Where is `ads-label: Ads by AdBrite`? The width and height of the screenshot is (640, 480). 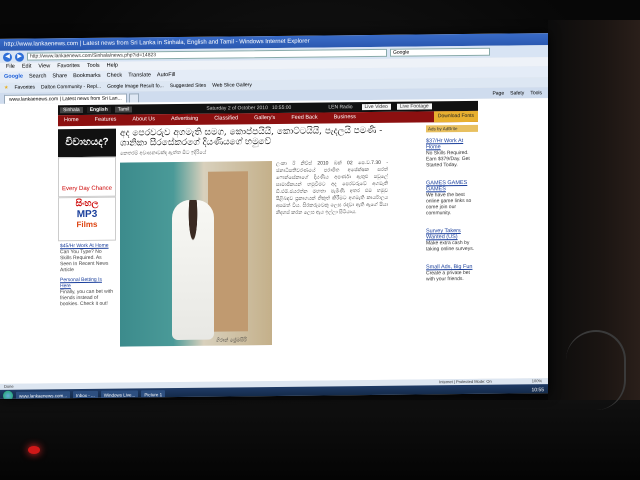
ads-label: Ads by AdBrite is located at coordinates (452, 128).